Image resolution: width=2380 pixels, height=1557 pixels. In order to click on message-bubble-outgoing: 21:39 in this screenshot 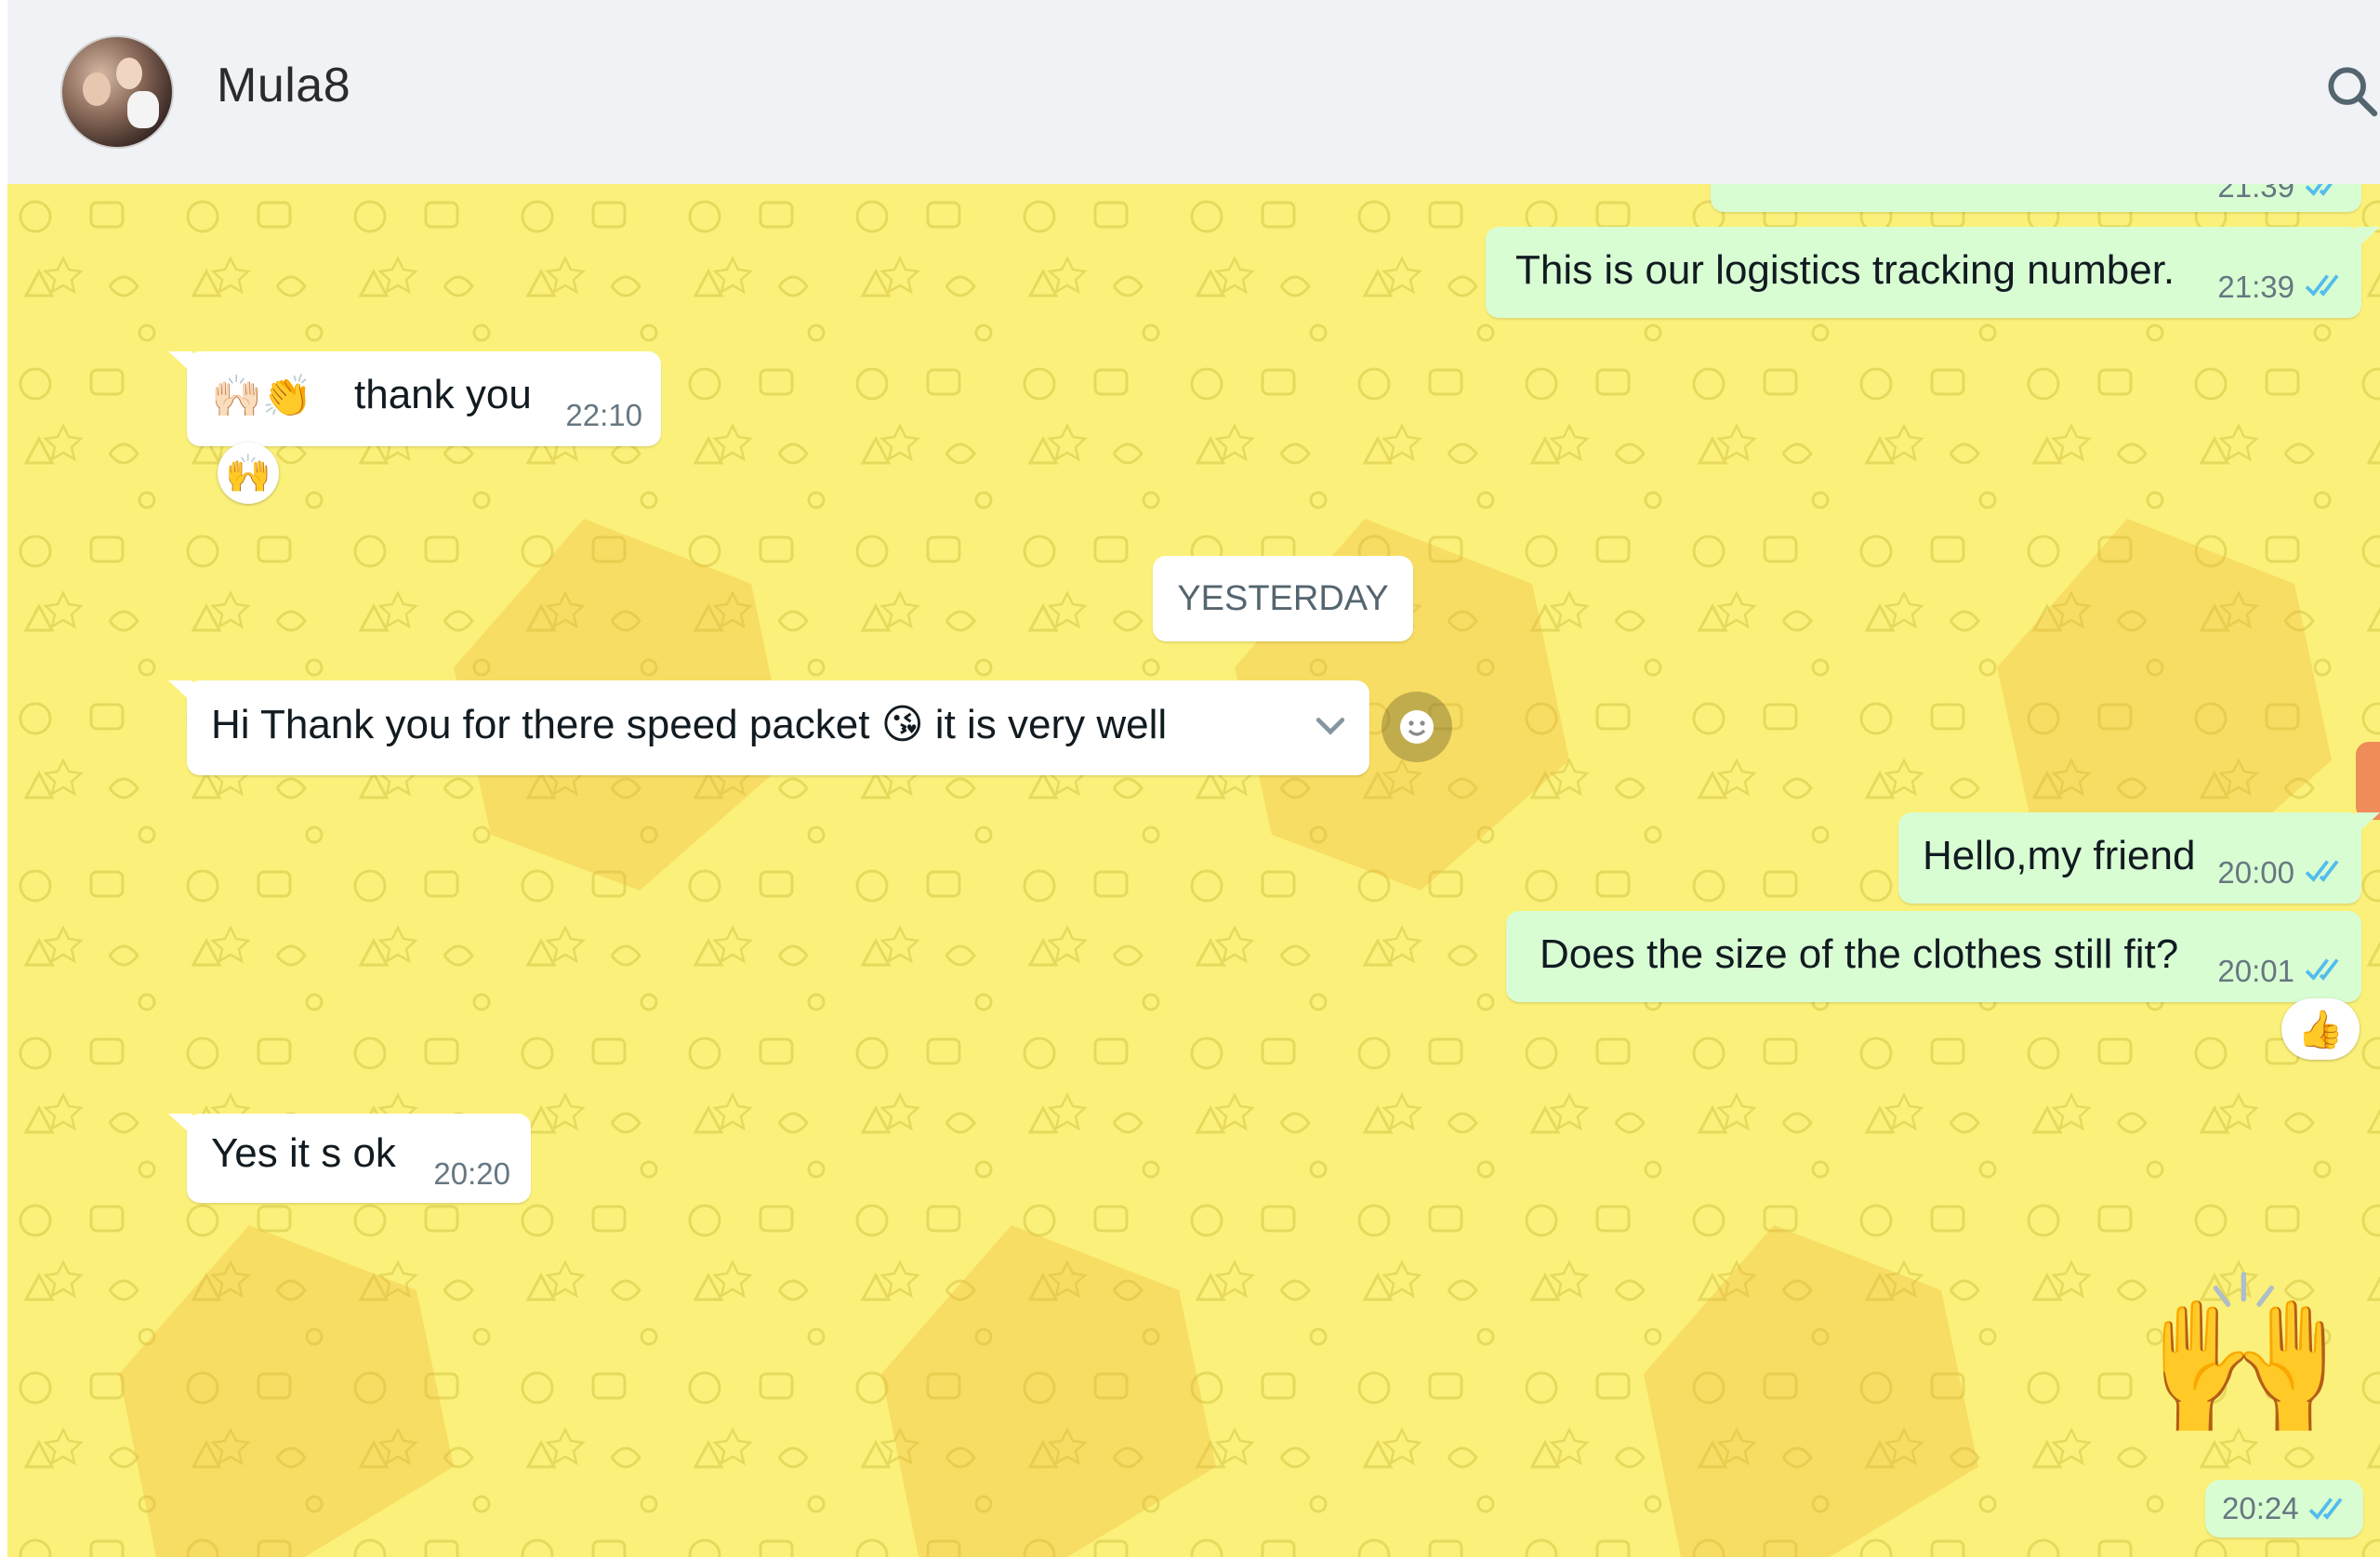, I will do `click(2036, 198)`.